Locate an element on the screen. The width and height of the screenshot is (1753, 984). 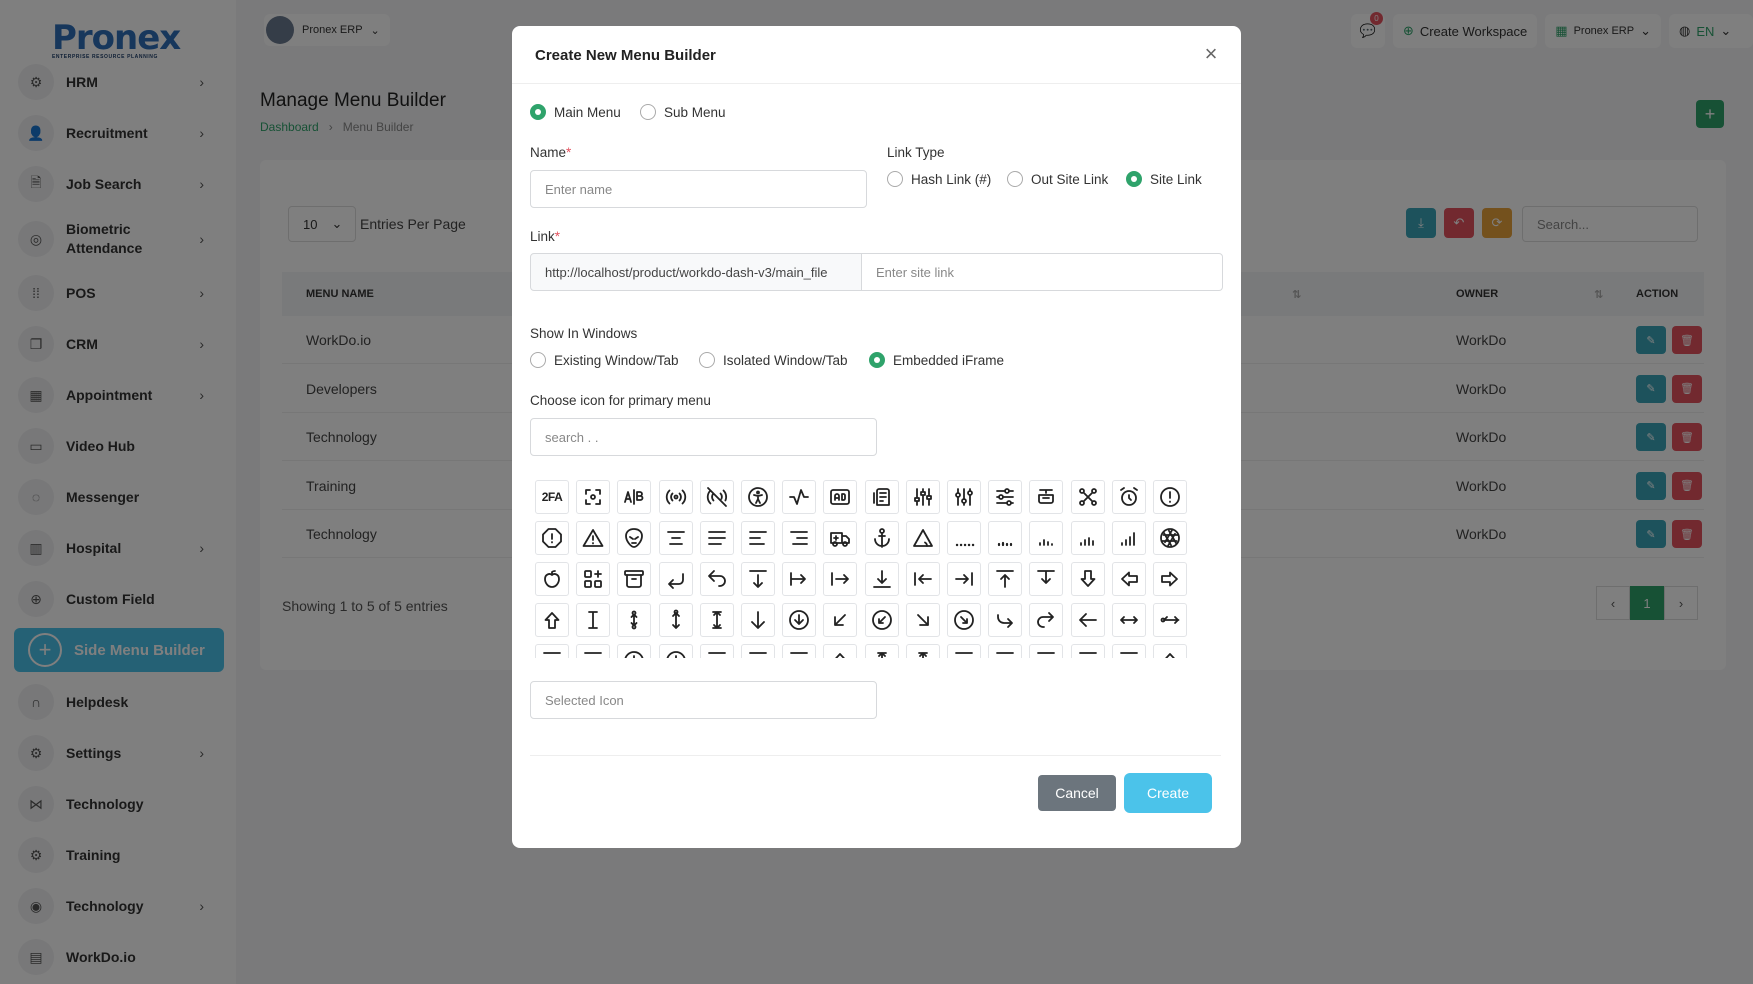
adjustments-icon is located at coordinates (922, 497).